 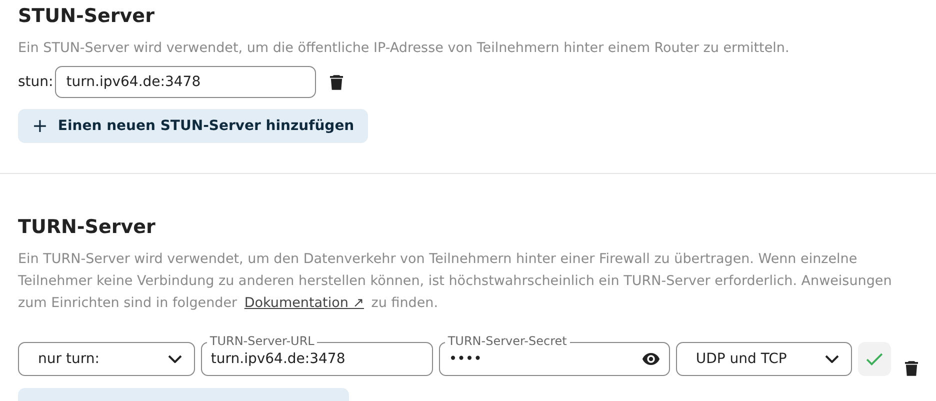 I want to click on field-value: turn.ipv64.de:3478, so click(x=278, y=359).